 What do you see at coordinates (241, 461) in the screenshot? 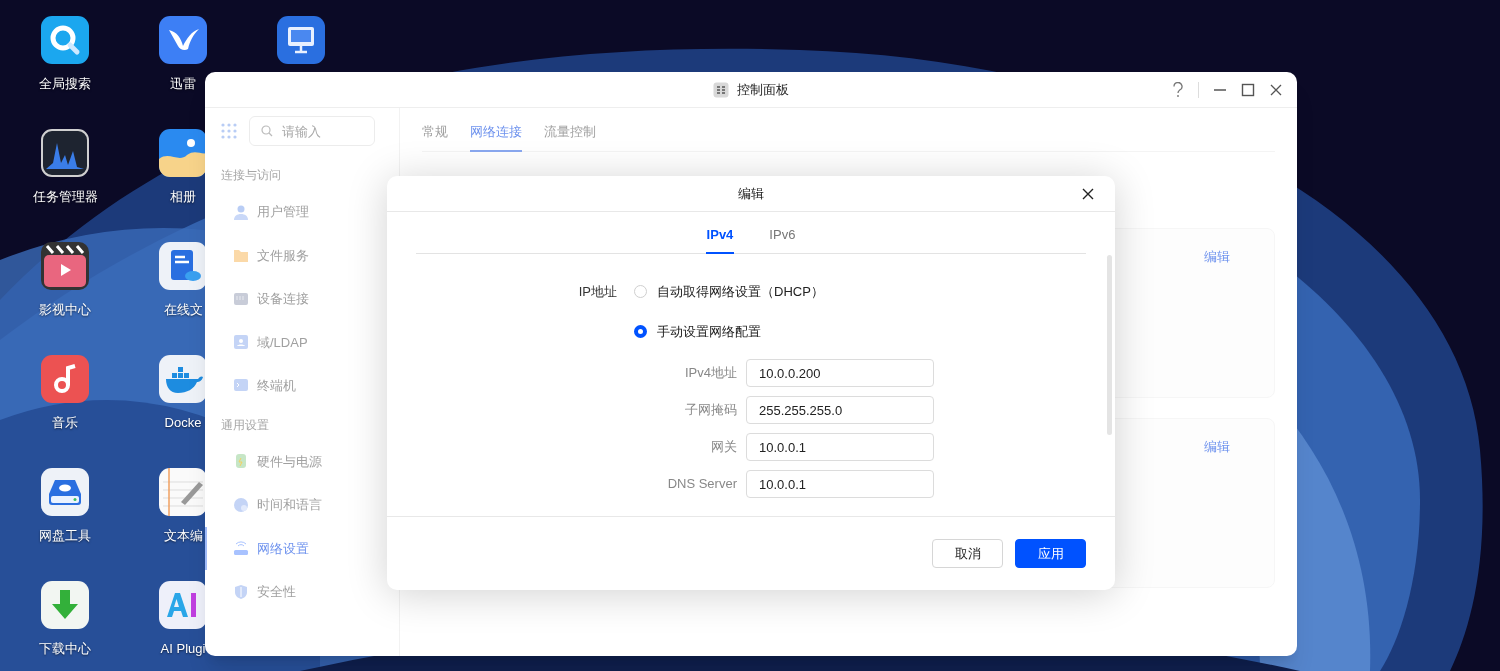
I see `battery-icon` at bounding box center [241, 461].